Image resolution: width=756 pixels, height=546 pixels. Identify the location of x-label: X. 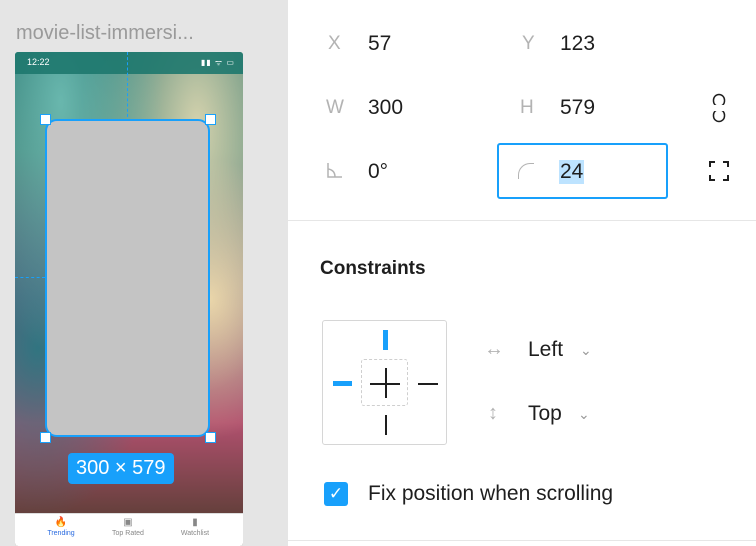
(334, 43).